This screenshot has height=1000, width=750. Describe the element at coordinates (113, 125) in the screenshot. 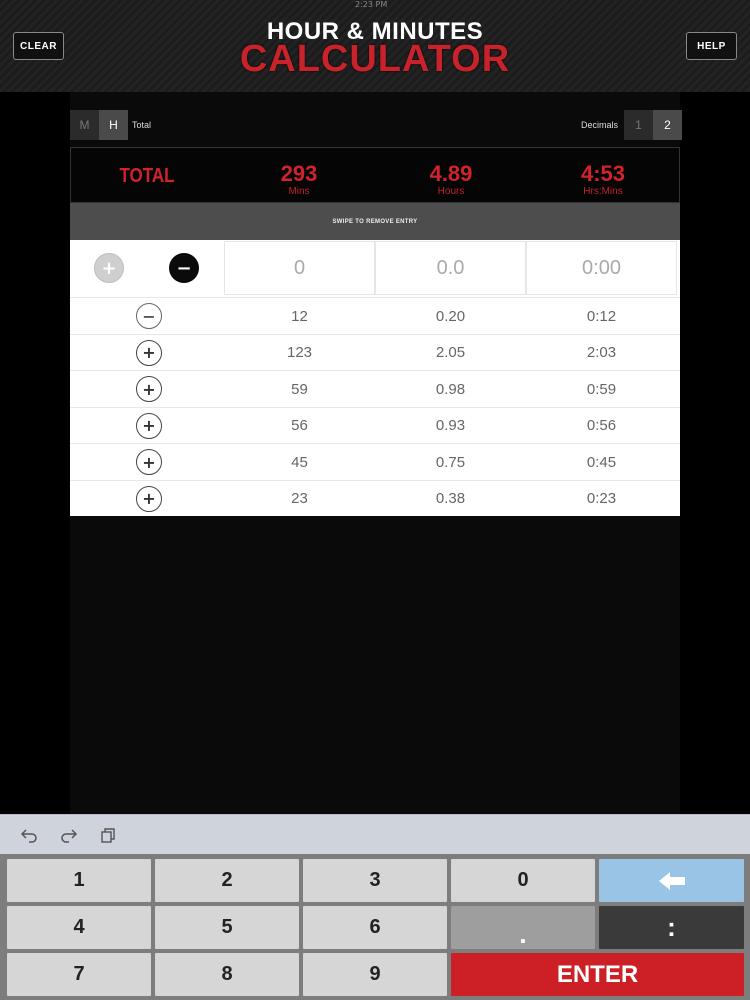

I see `mode-hours-toggle: H` at that location.